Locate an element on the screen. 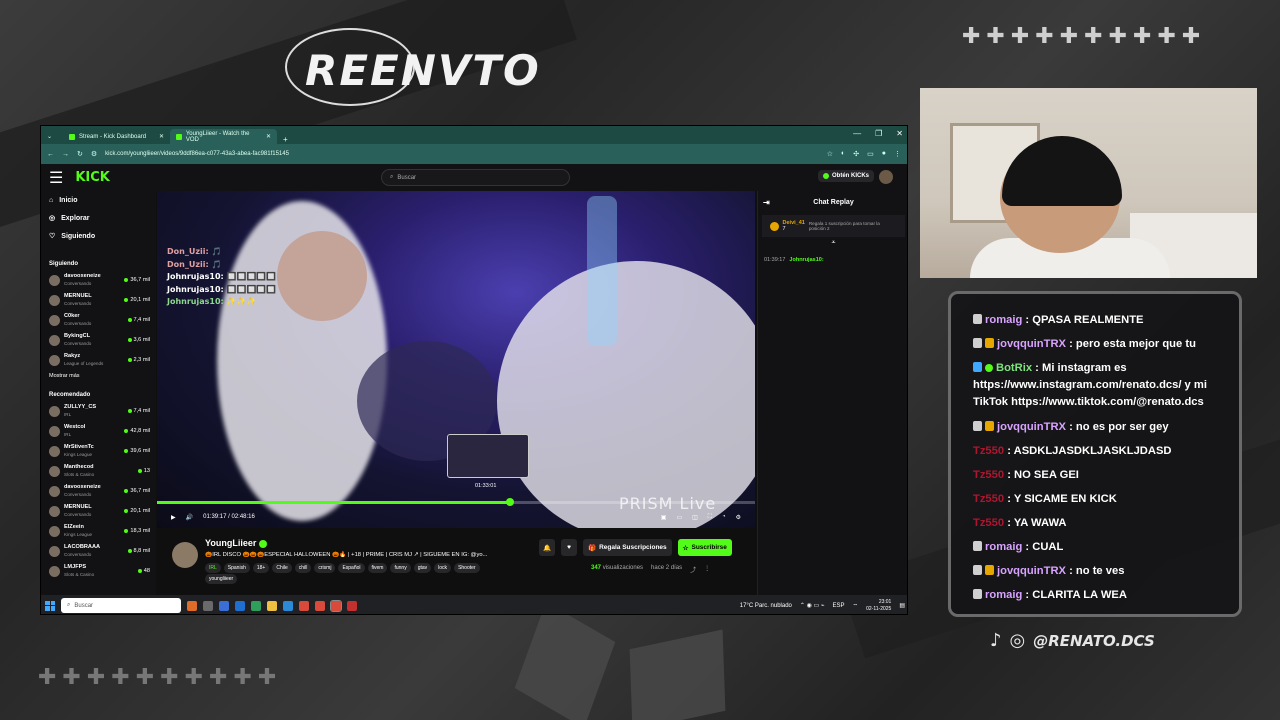  theater-icon: ▭ is located at coordinates (679, 517).